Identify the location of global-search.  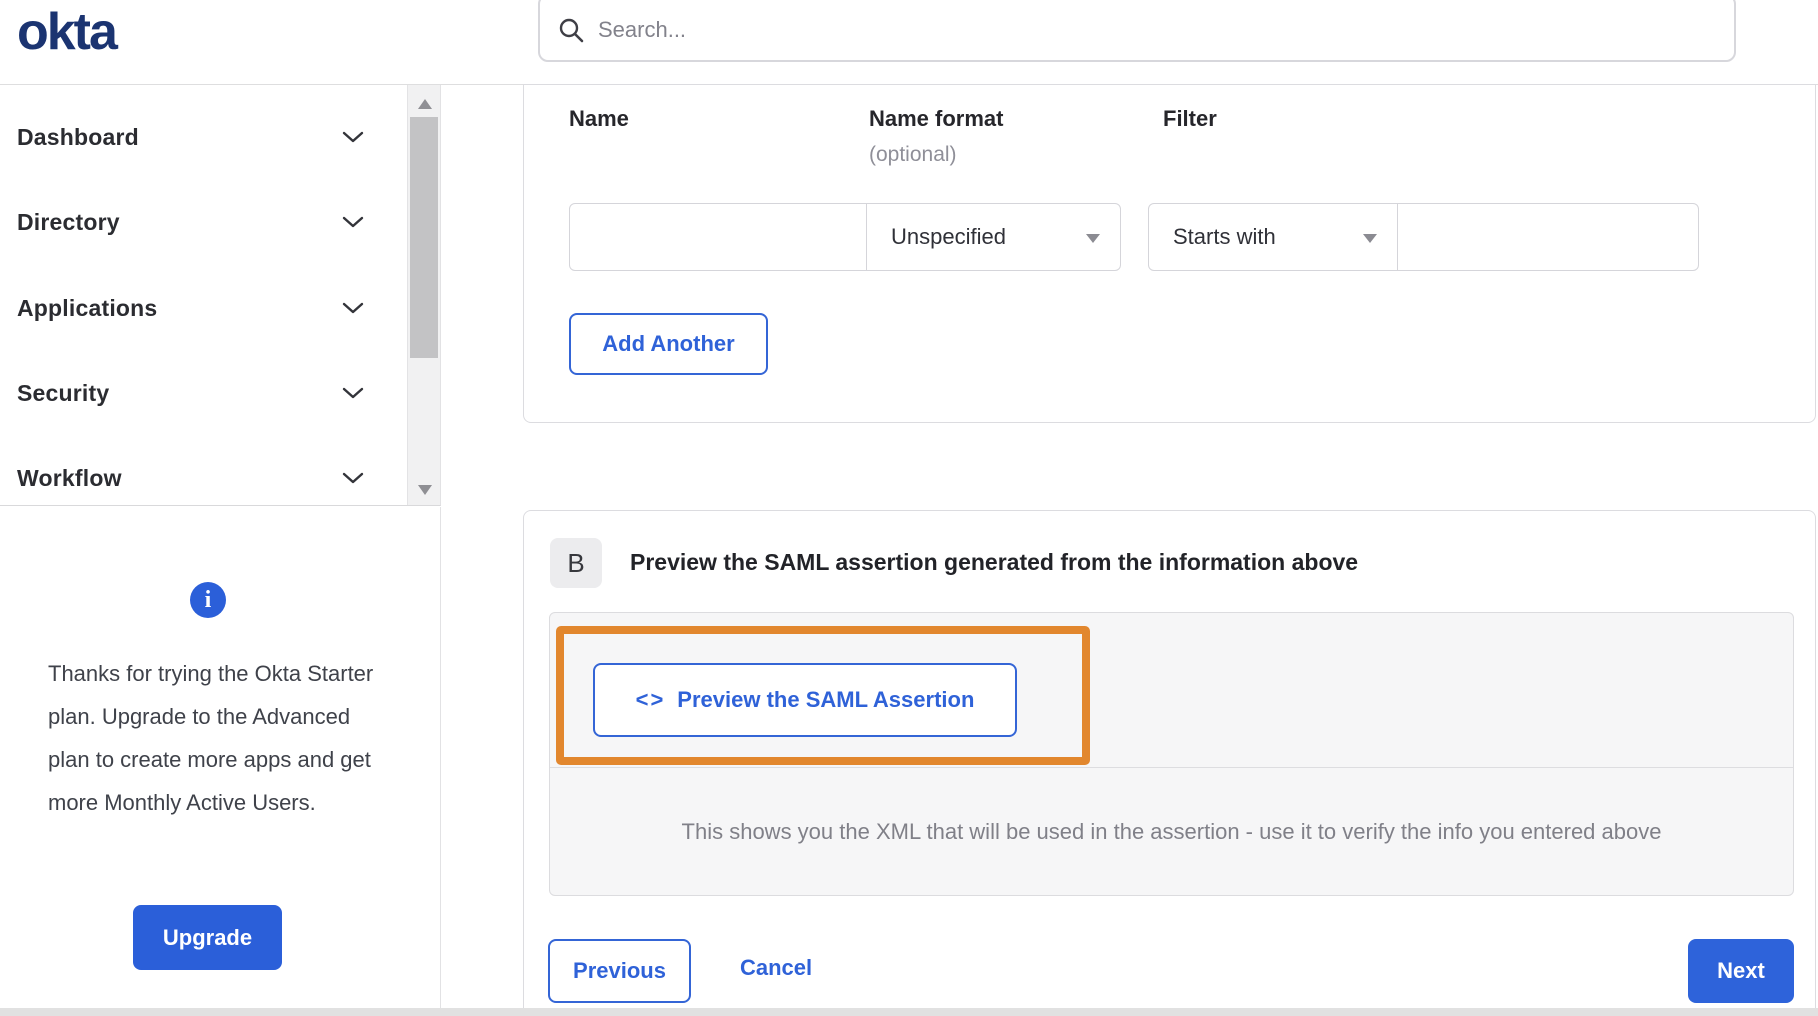
(1137, 31).